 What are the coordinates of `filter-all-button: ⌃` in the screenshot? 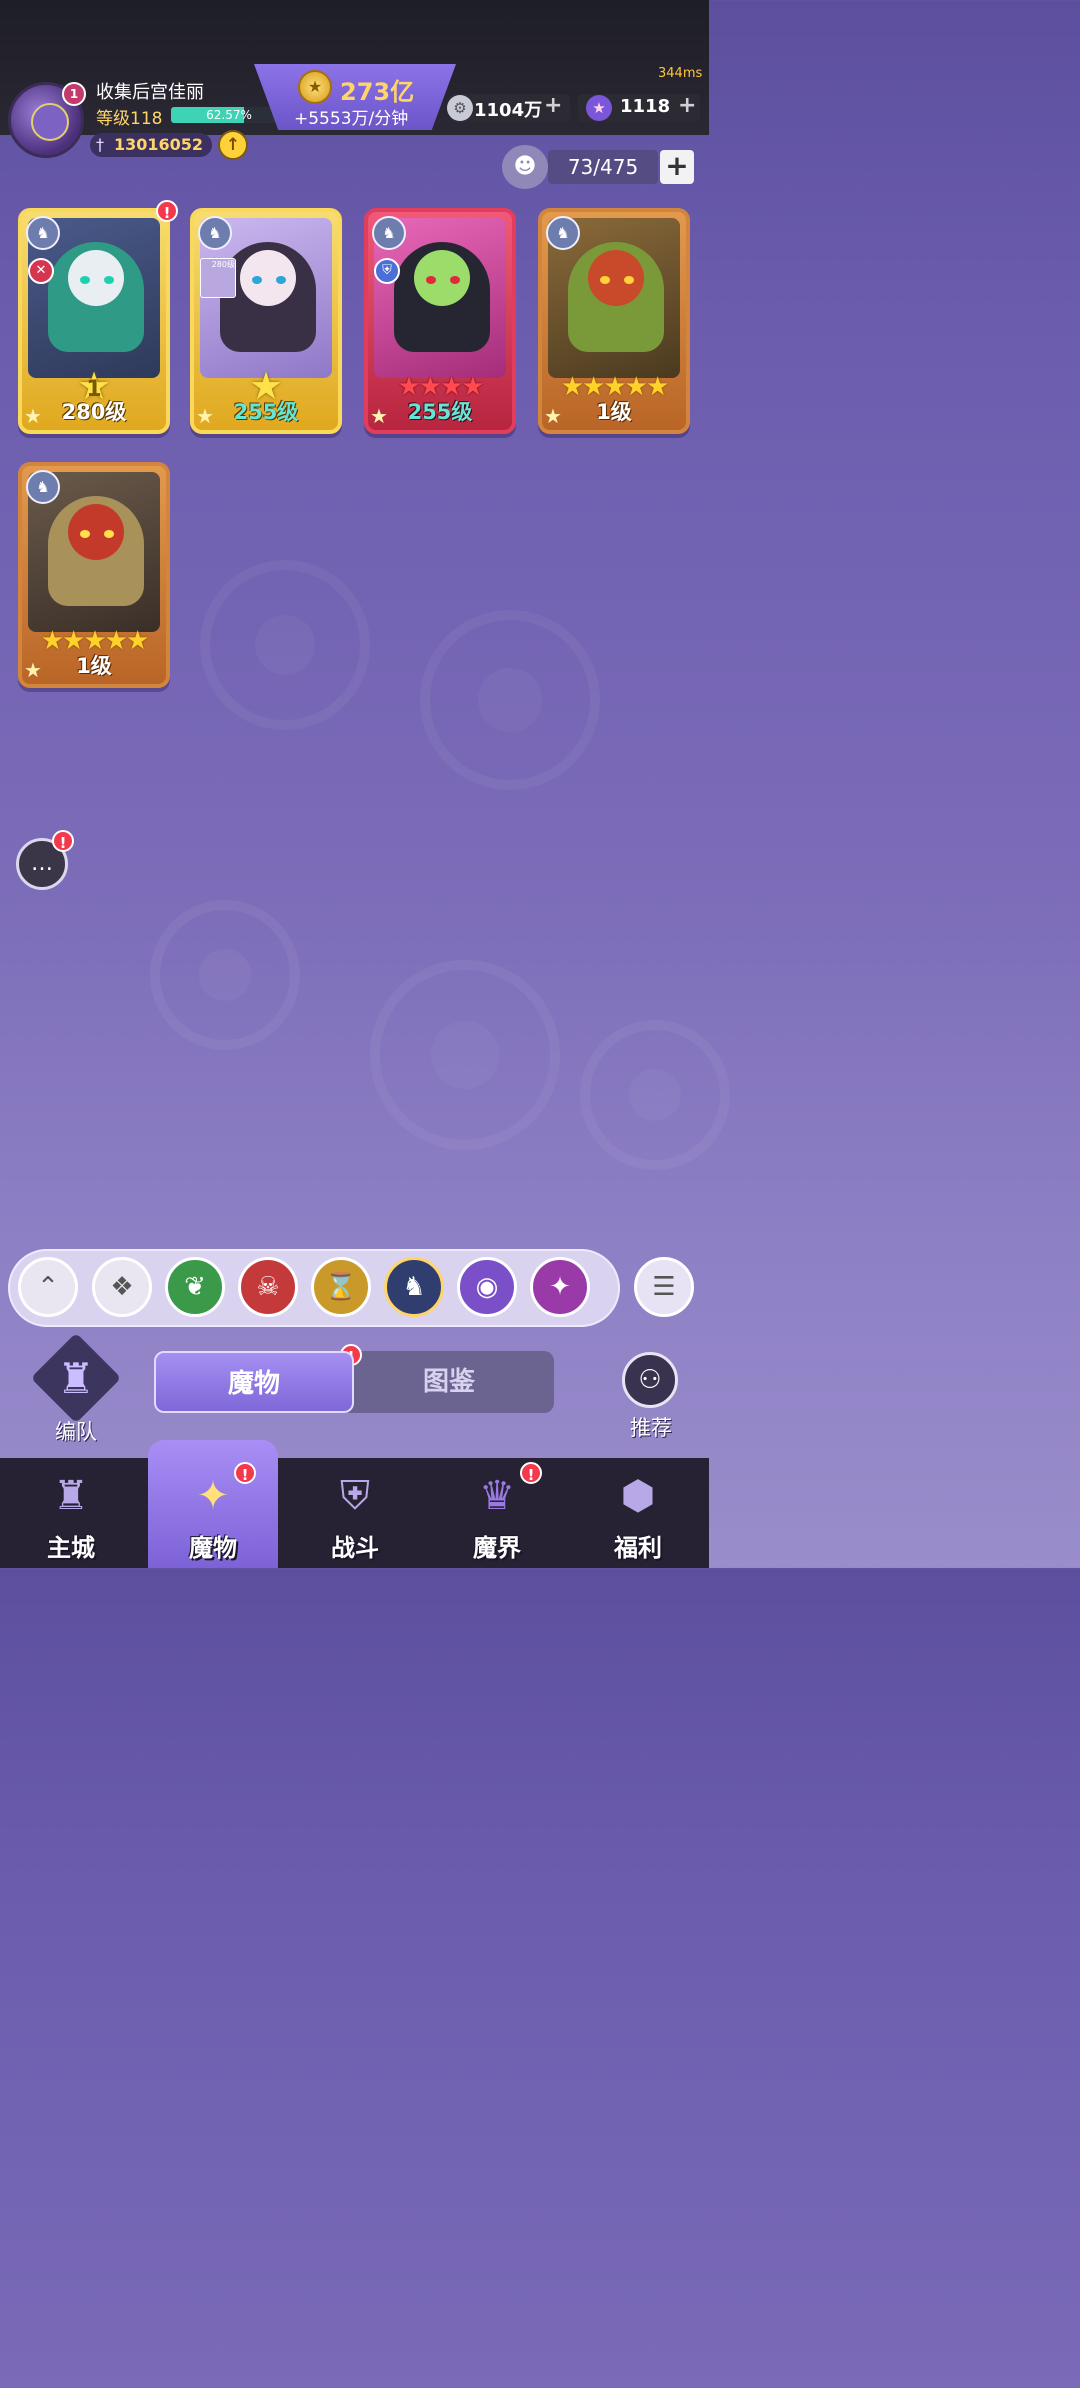 It's located at (48, 1287).